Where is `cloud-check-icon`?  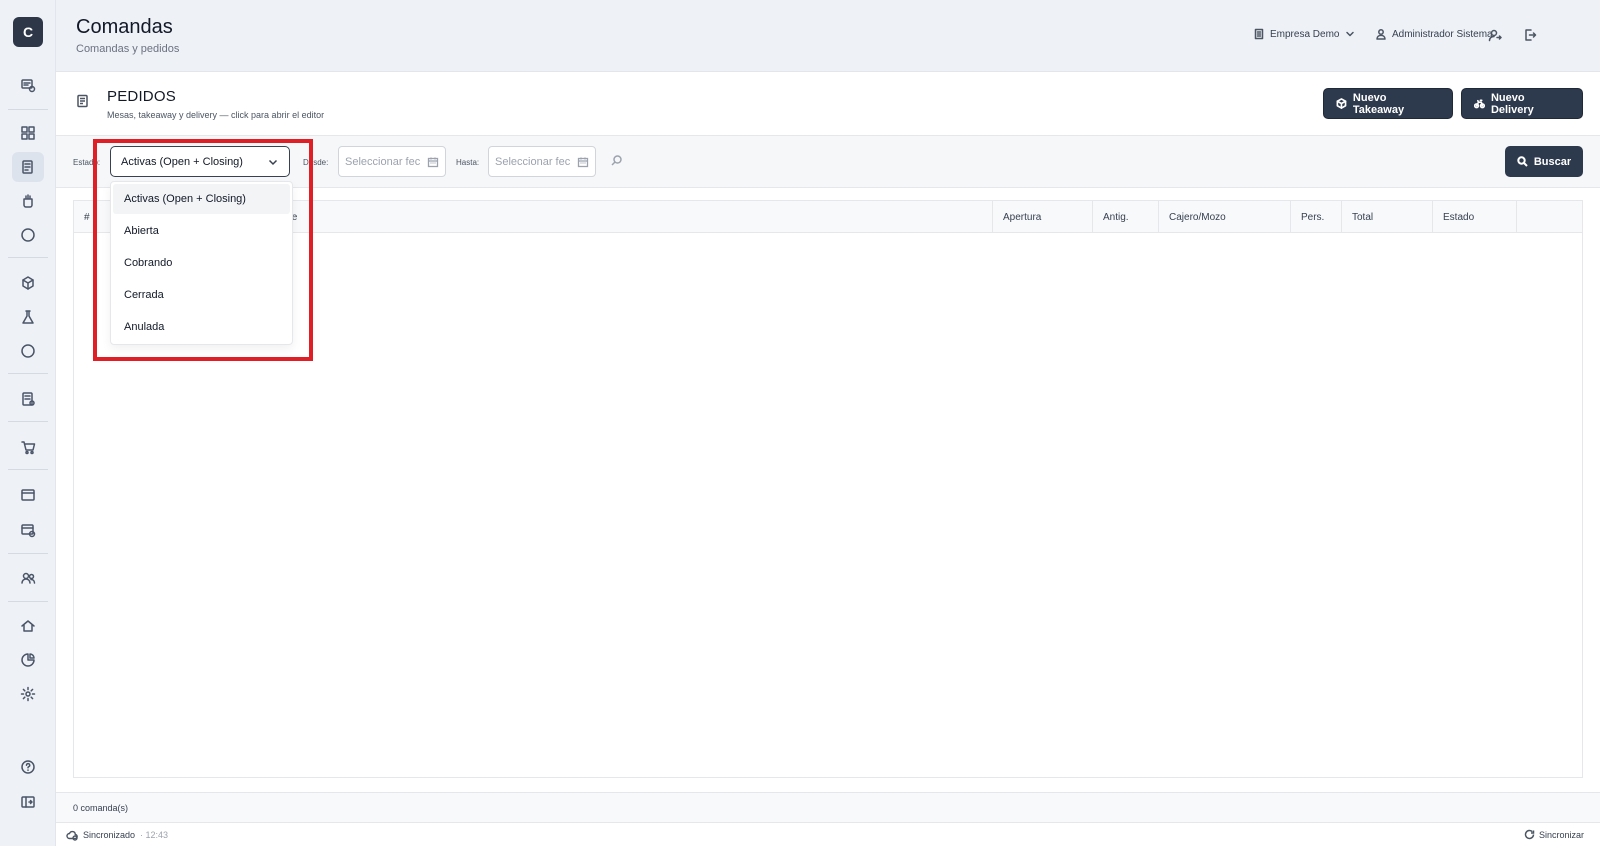
cloud-check-icon is located at coordinates (72, 835).